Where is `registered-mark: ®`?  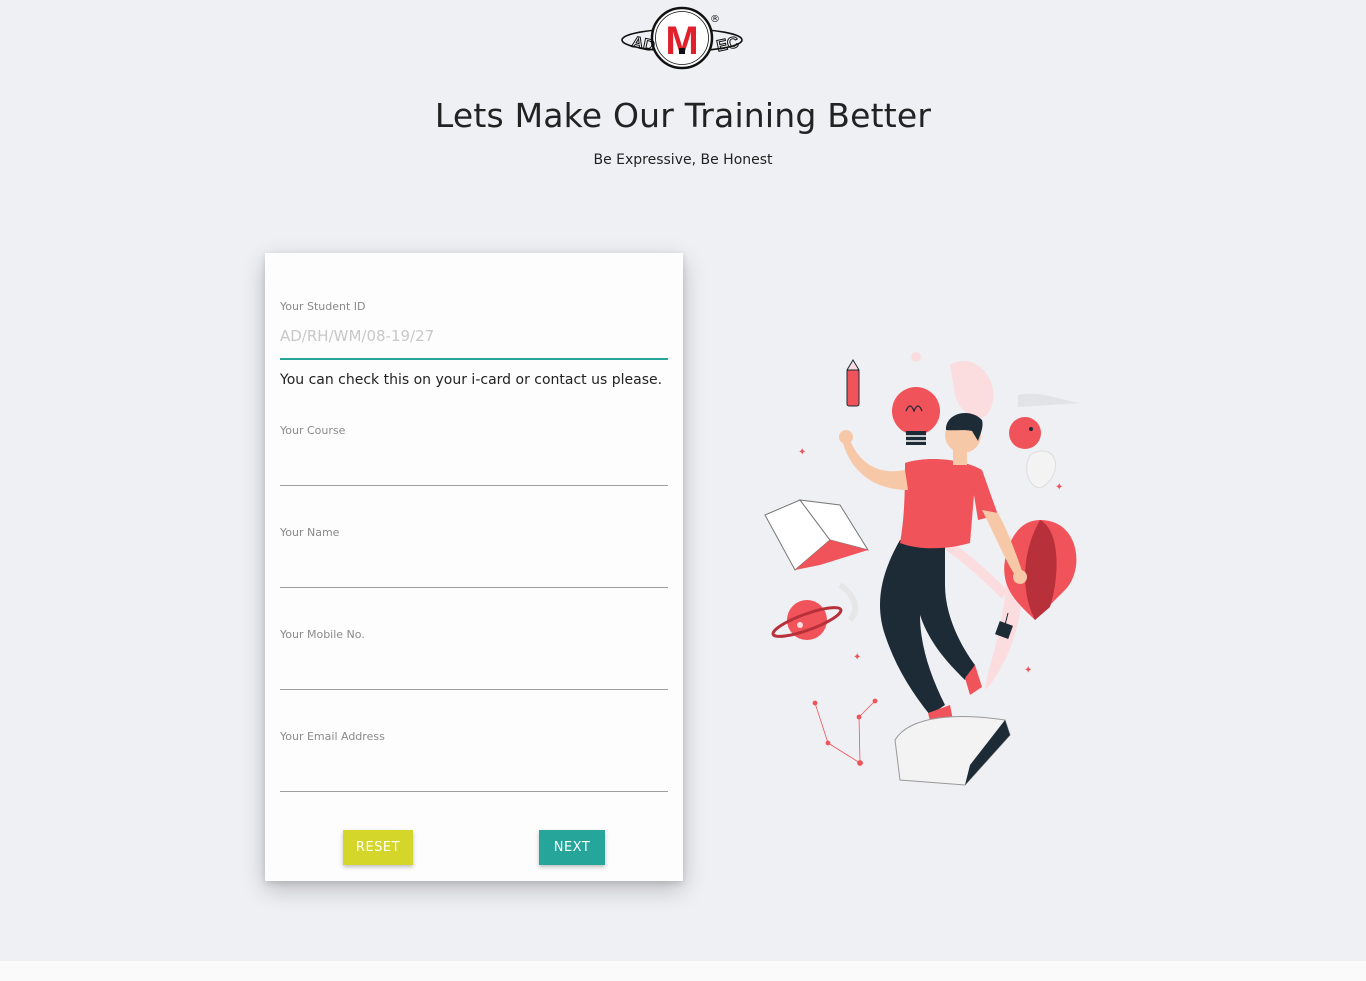
registered-mark: ® is located at coordinates (715, 19).